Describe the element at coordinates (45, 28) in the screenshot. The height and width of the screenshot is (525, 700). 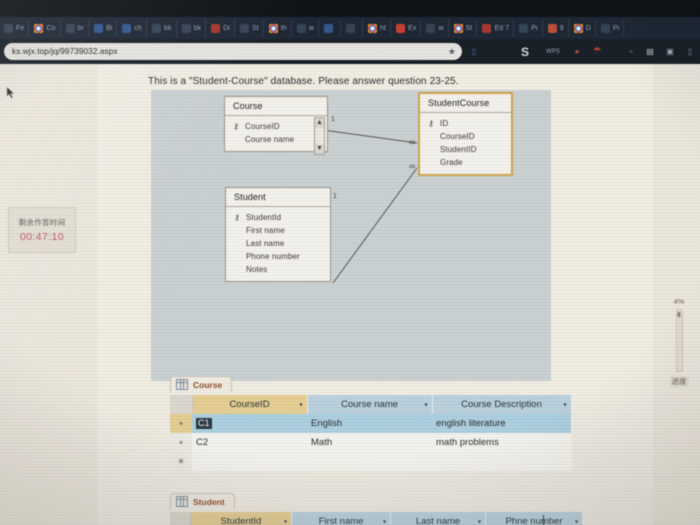
I see `browser-tab: Co` at that location.